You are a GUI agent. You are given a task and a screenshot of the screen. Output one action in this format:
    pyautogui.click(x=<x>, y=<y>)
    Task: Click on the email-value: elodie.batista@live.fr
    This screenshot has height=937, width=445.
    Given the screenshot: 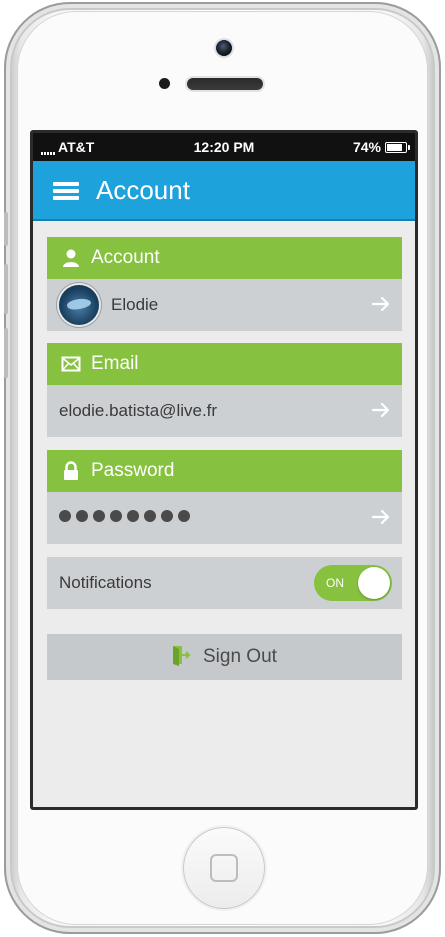 What is the action you would take?
    pyautogui.click(x=138, y=410)
    